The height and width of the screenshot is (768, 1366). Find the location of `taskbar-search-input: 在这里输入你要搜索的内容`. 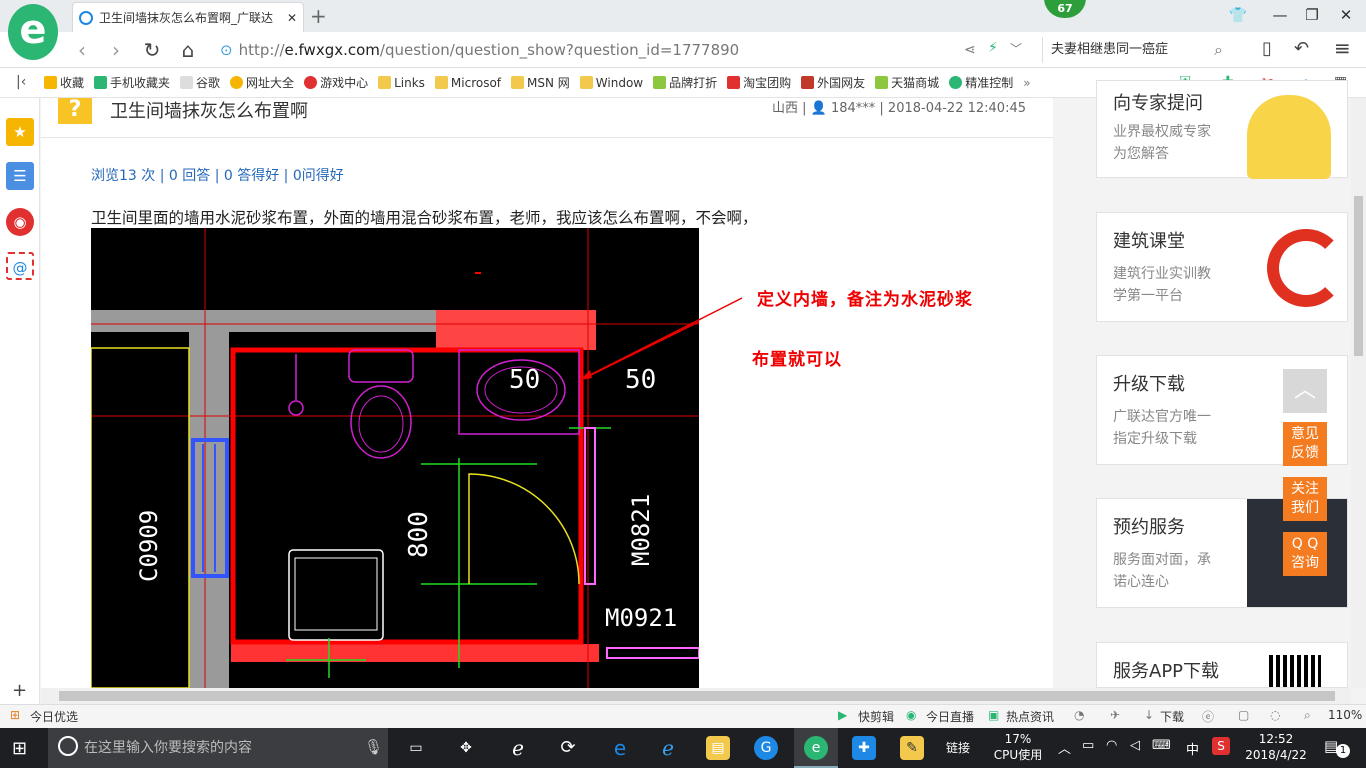

taskbar-search-input: 在这里输入你要搜索的内容 is located at coordinates (218, 748).